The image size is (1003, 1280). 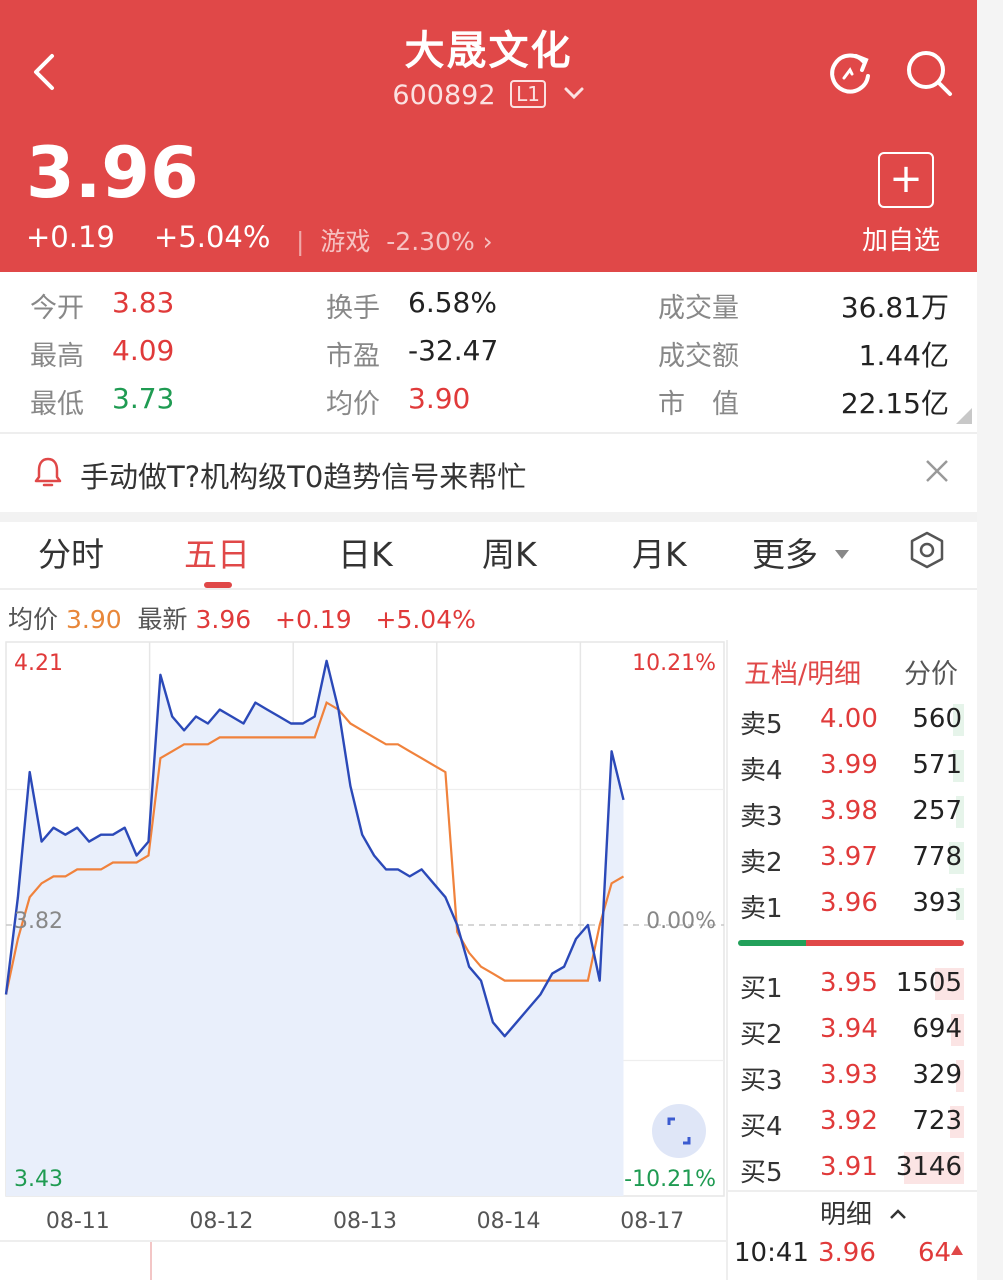 I want to click on stat-pe: -32.47, so click(x=453, y=350).